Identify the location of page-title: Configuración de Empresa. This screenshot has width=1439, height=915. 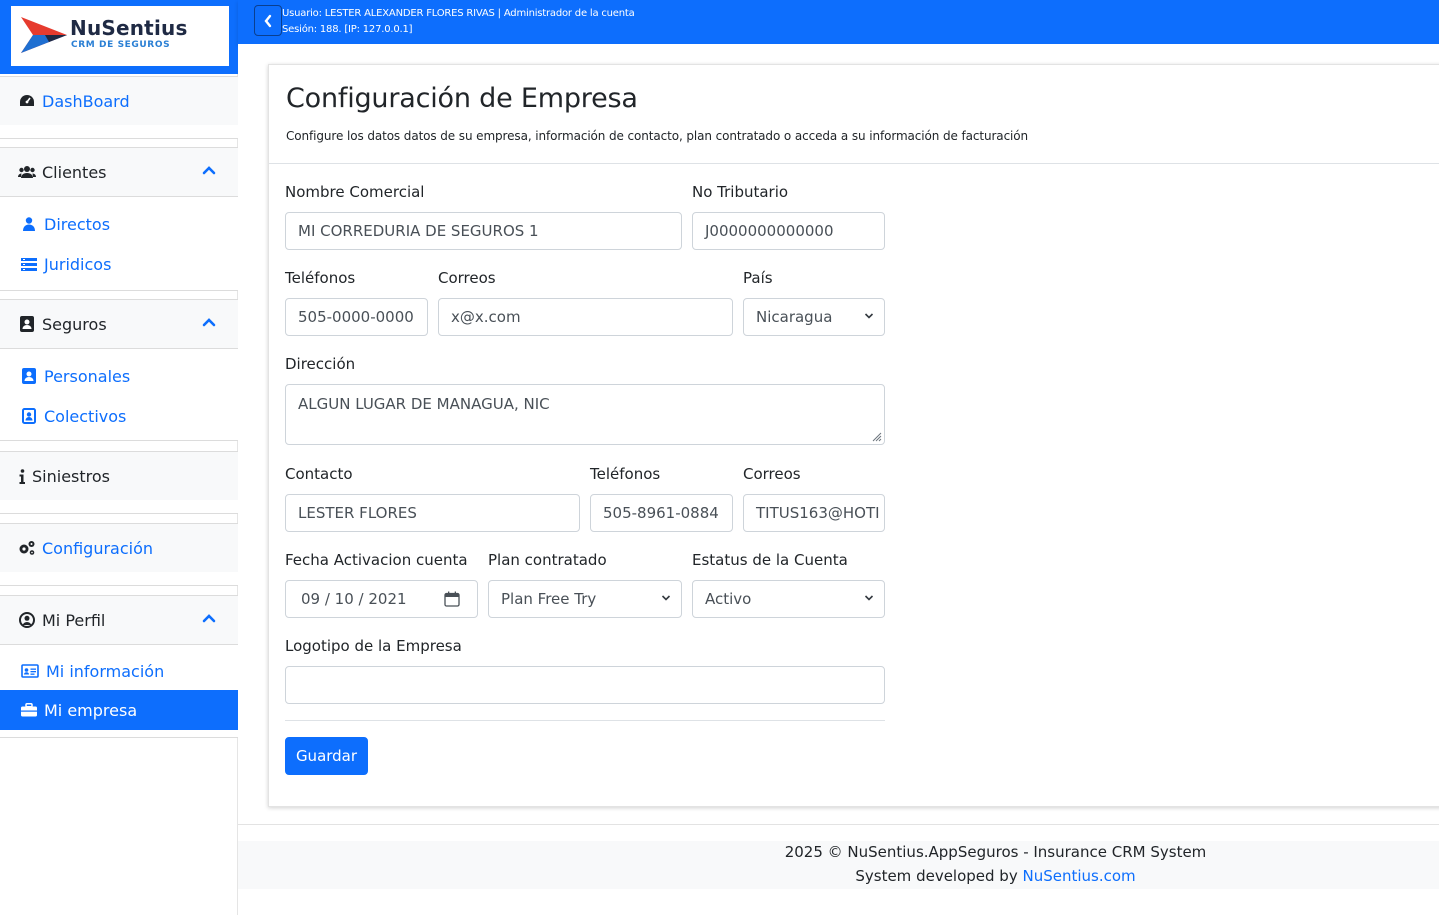
(462, 98).